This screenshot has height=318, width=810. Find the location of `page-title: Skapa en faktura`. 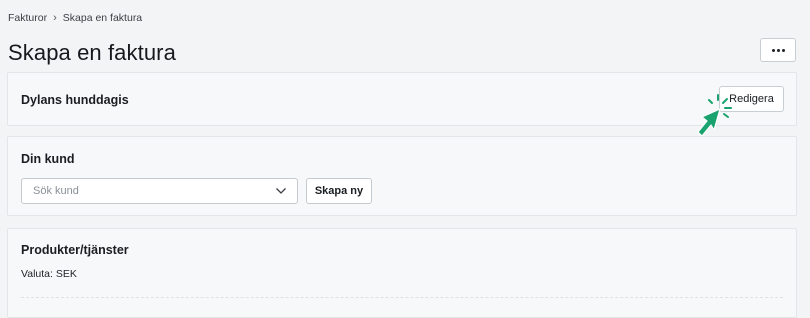

page-title: Skapa en faktura is located at coordinates (92, 52).